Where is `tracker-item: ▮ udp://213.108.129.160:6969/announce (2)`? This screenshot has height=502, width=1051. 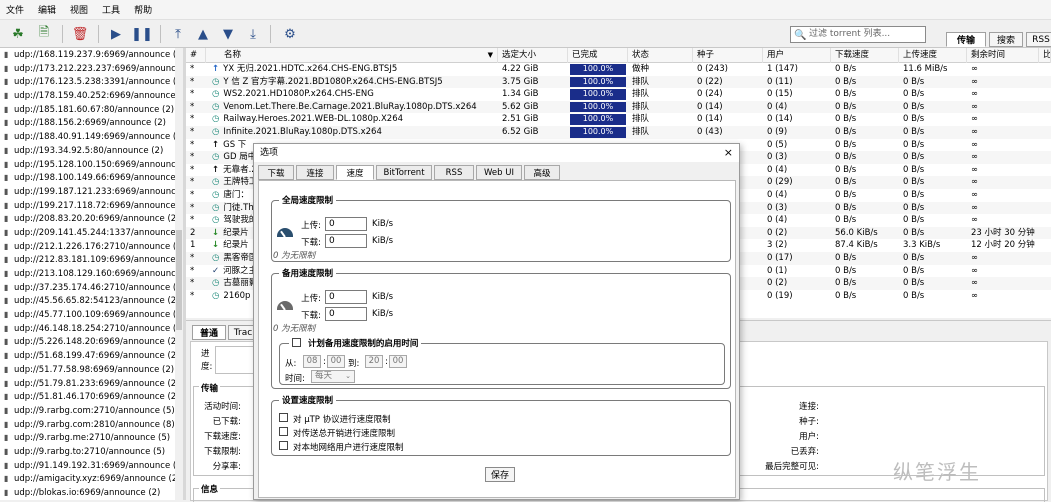 tracker-item: ▮ udp://213.108.129.160:6969/announce (2) is located at coordinates (91, 274).